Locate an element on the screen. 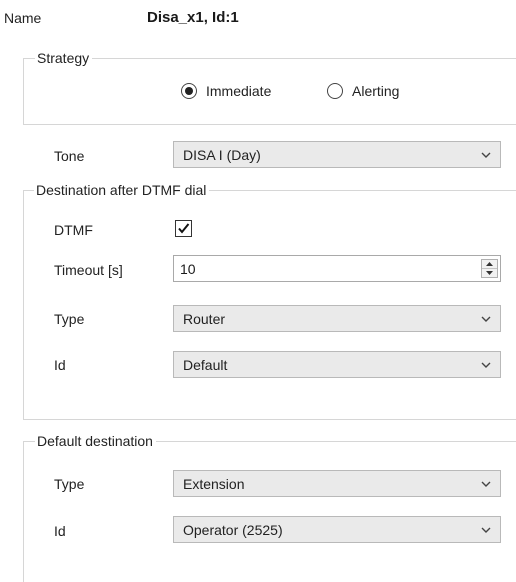  tone-dropdown: DISA I (Day) is located at coordinates (337, 154).